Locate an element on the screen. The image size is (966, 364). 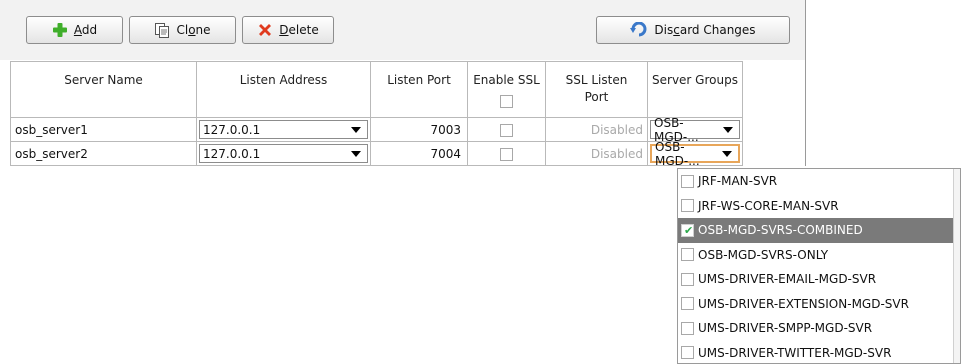
add-button: Add is located at coordinates (74, 30).